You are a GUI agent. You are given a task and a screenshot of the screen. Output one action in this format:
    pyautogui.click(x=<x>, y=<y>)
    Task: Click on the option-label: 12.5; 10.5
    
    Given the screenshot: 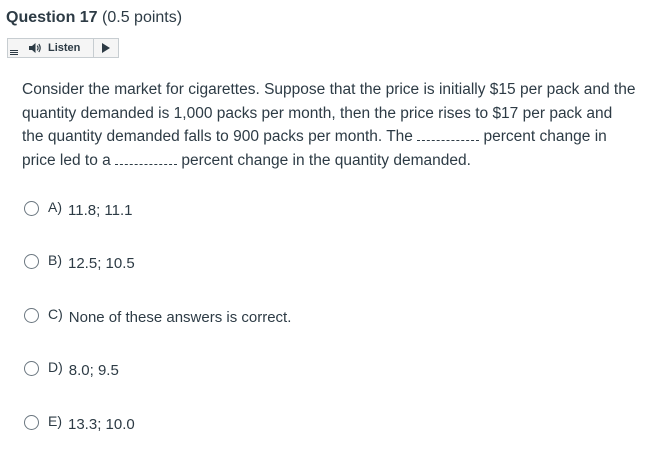 What is the action you would take?
    pyautogui.click(x=101, y=263)
    